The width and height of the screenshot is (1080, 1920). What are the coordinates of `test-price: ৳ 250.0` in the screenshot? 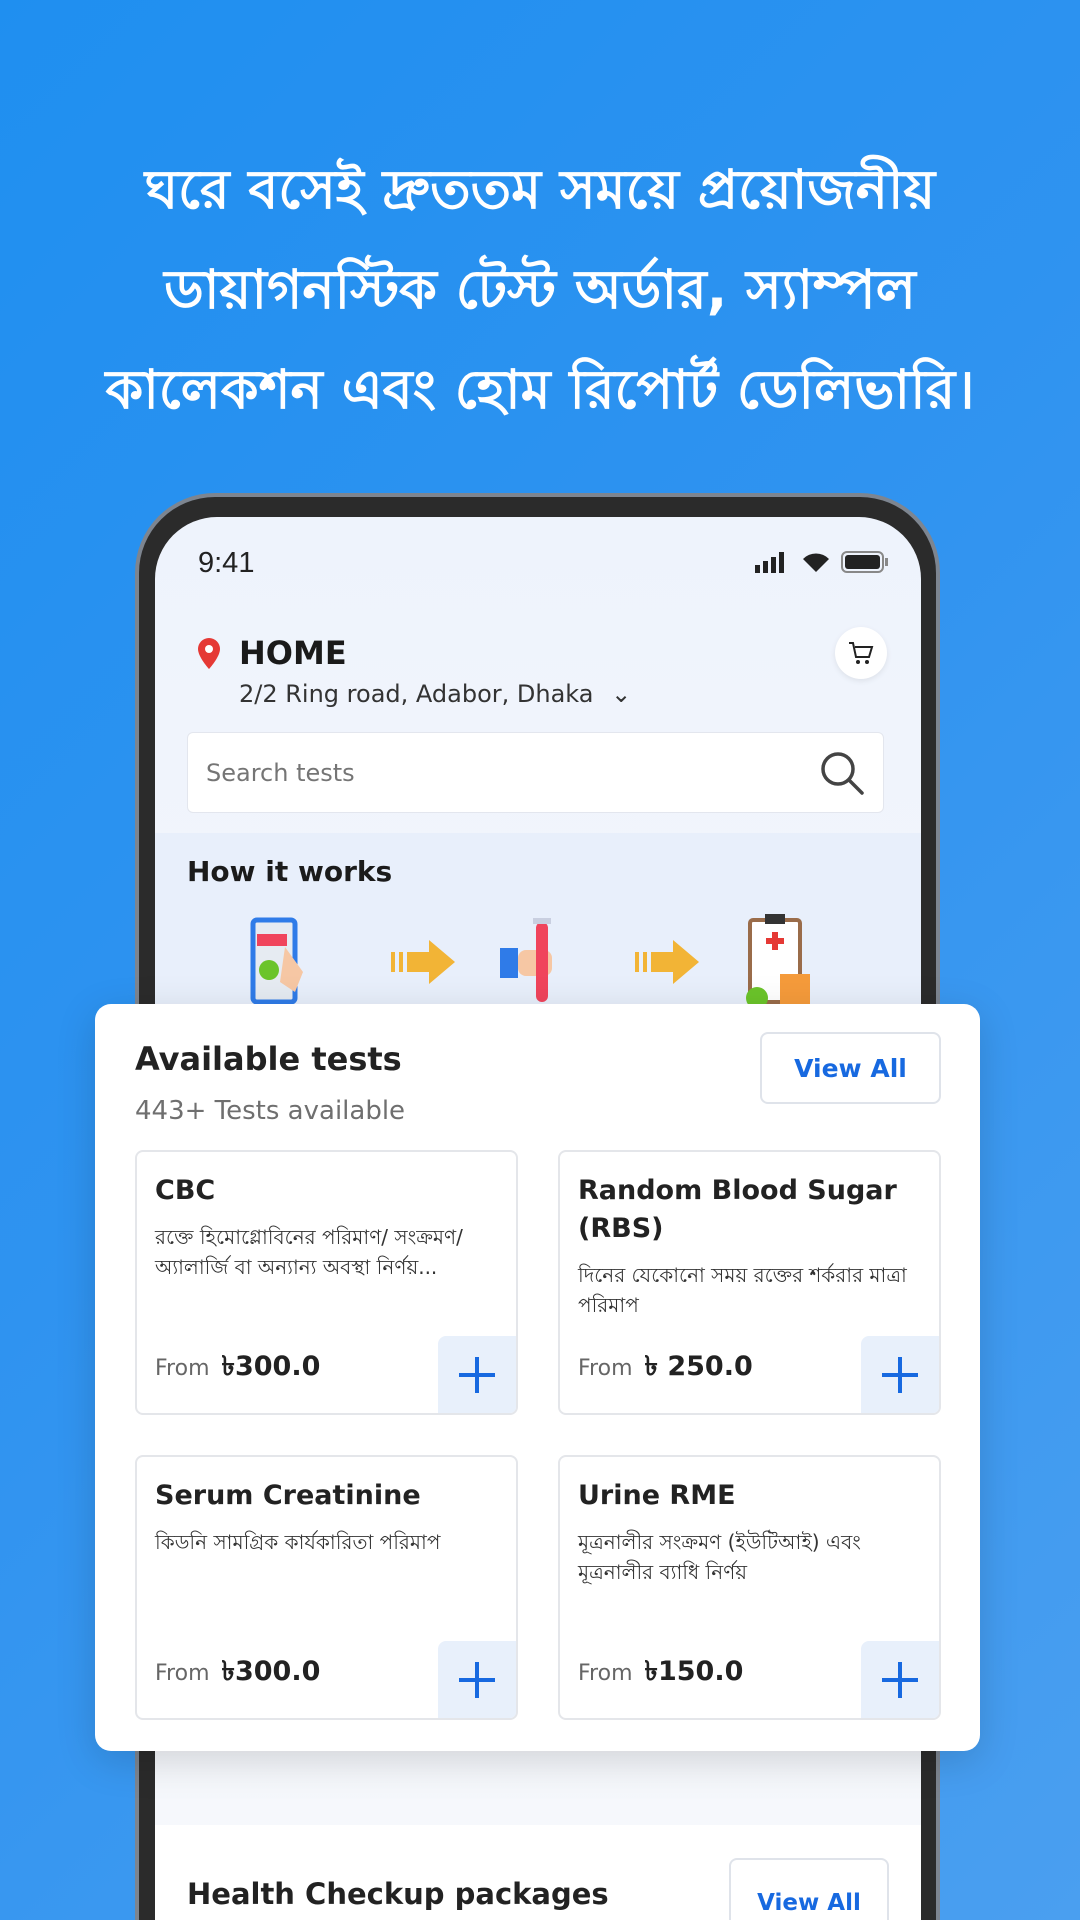 It's located at (698, 1366).